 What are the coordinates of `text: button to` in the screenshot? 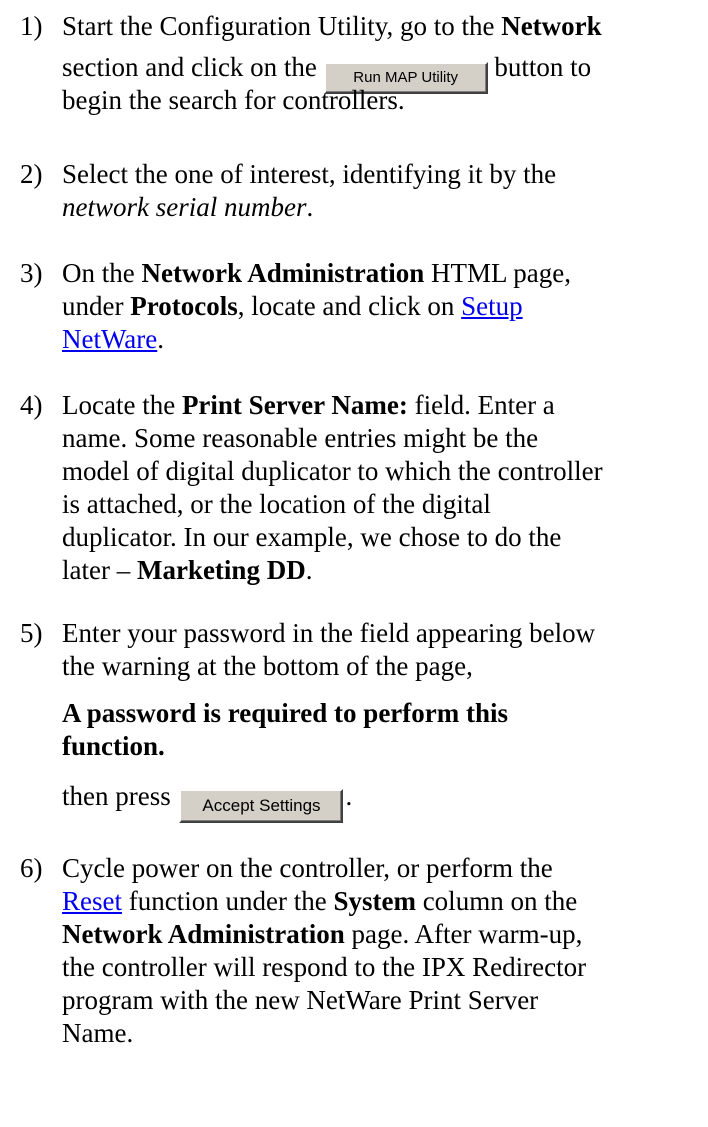 It's located at (539, 67).